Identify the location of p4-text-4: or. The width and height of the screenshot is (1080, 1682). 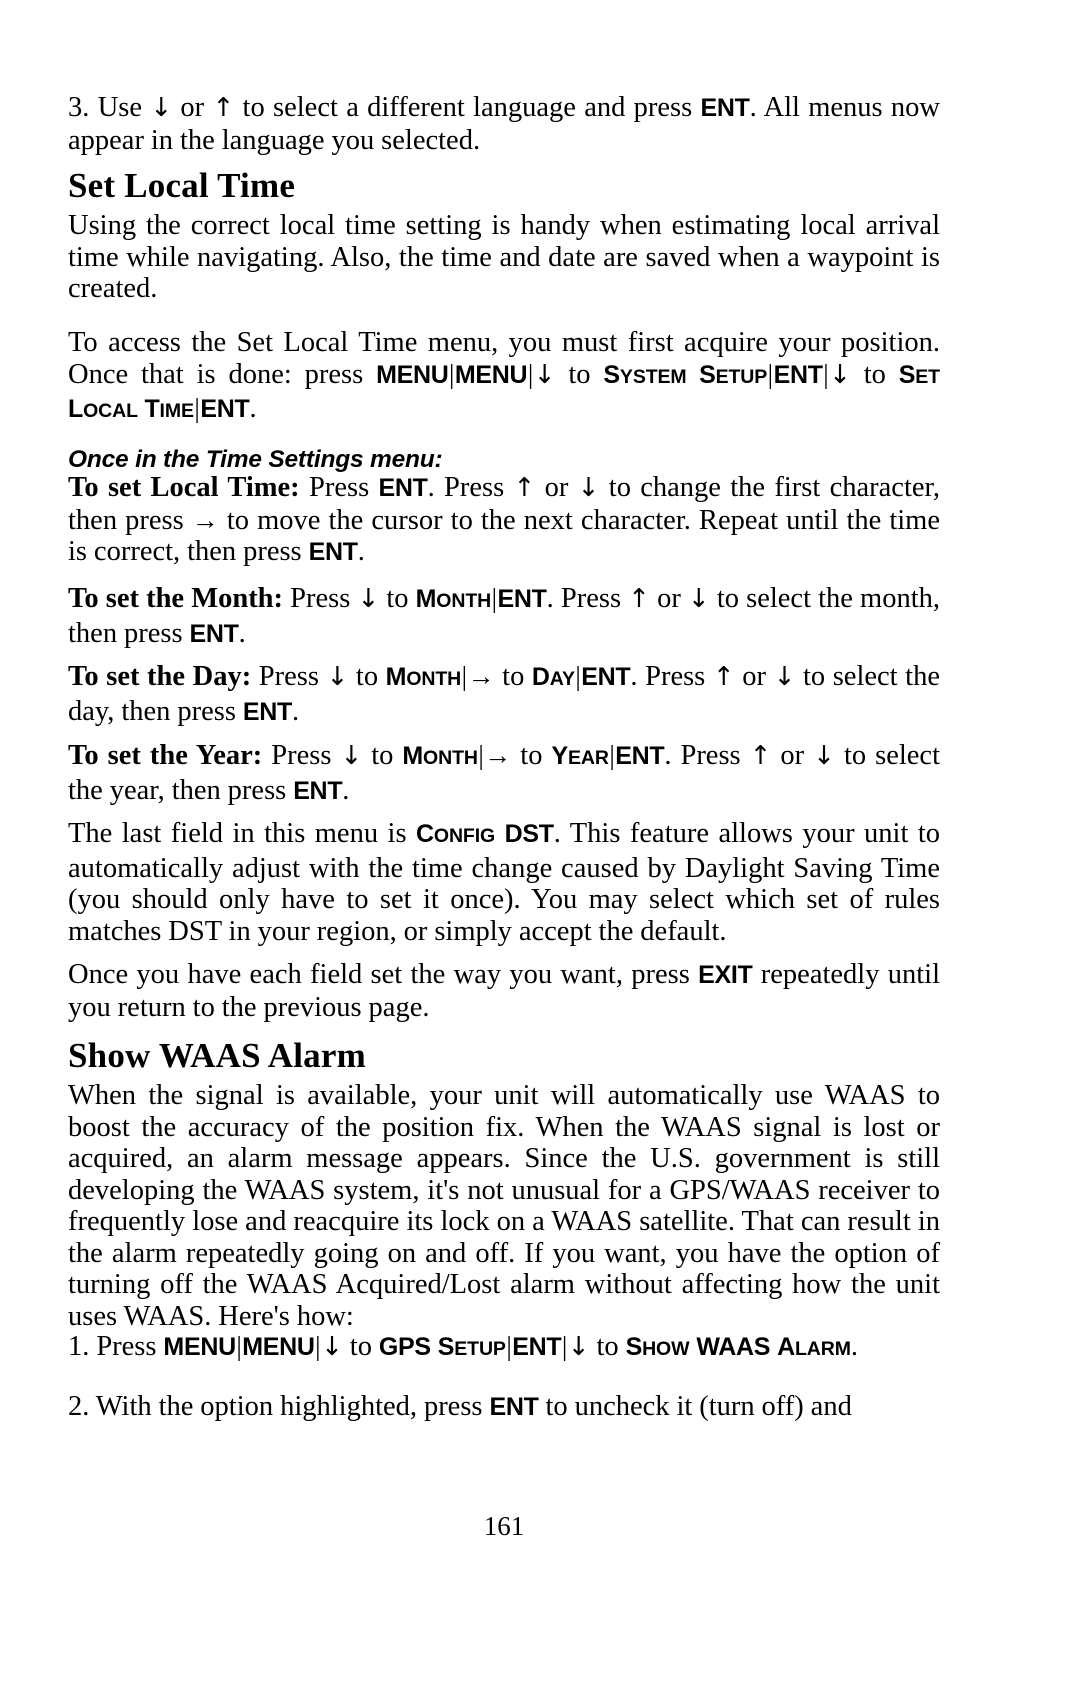
(668, 598).